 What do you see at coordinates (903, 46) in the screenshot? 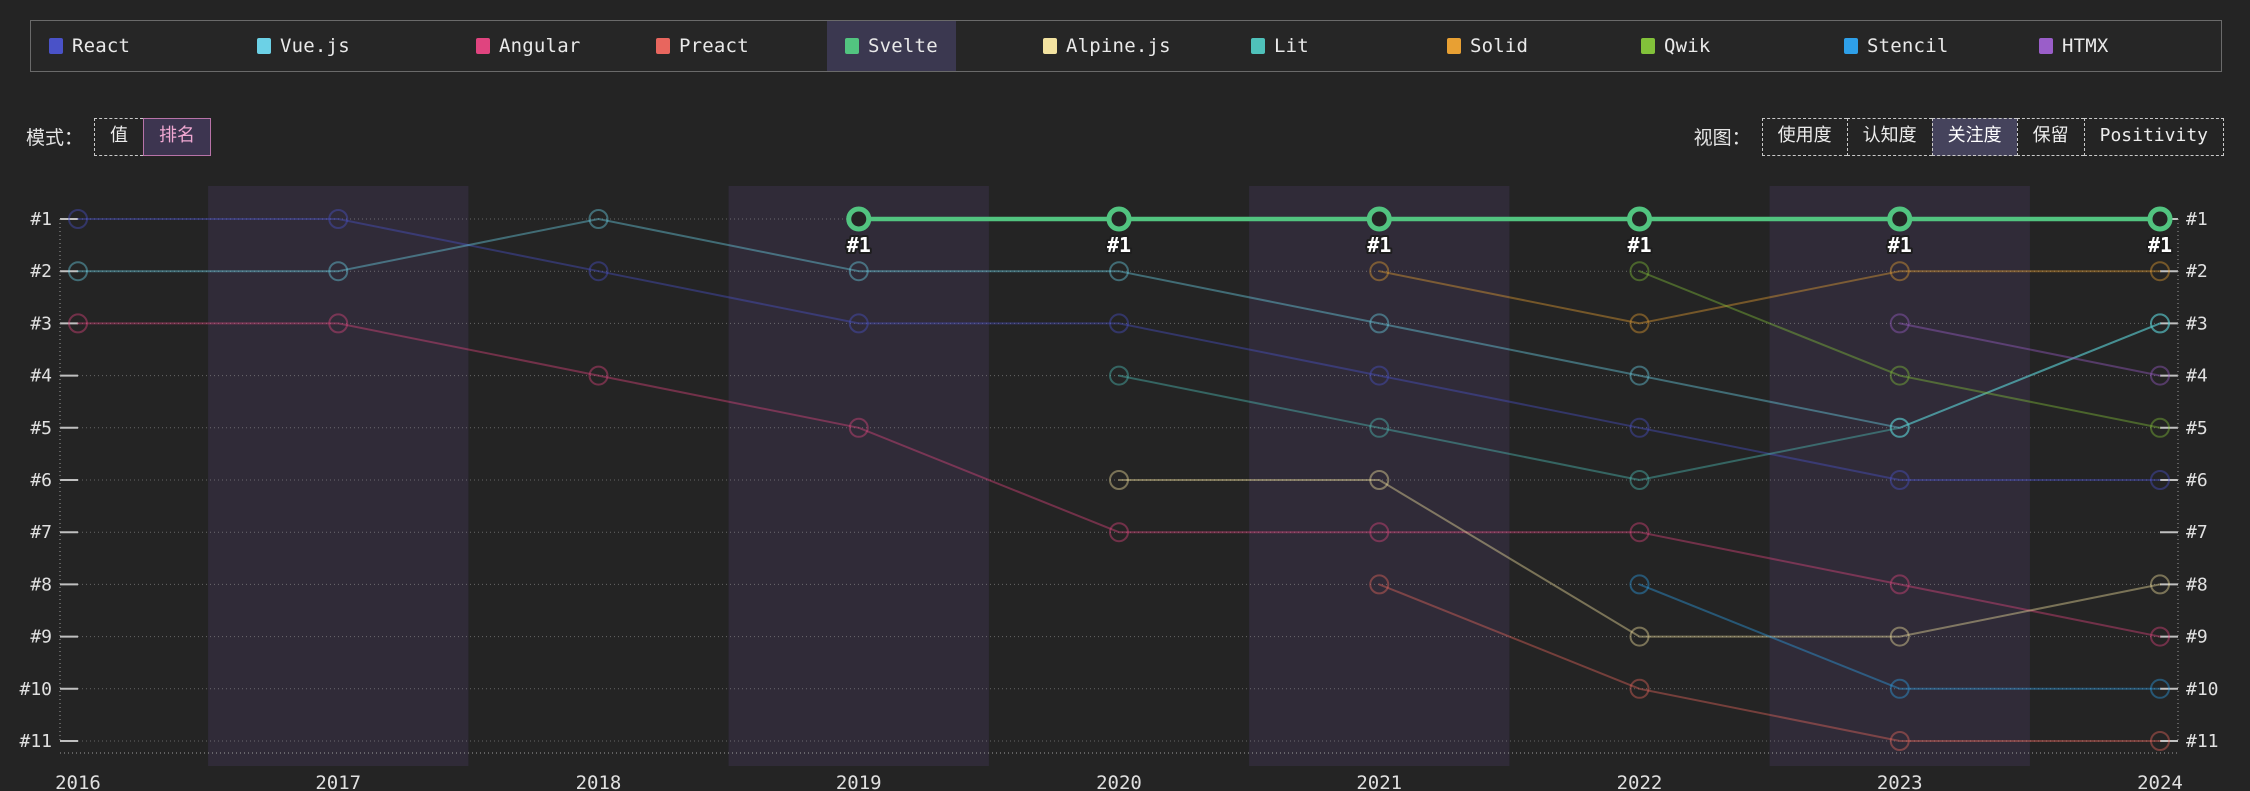
I see `legend-item-label: Svelte` at bounding box center [903, 46].